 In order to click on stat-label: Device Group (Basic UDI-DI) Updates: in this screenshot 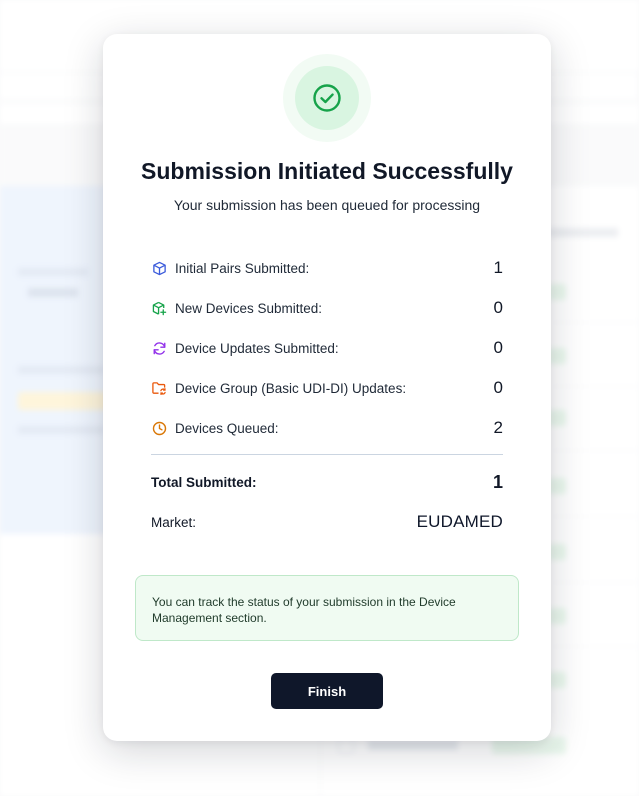, I will do `click(291, 388)`.